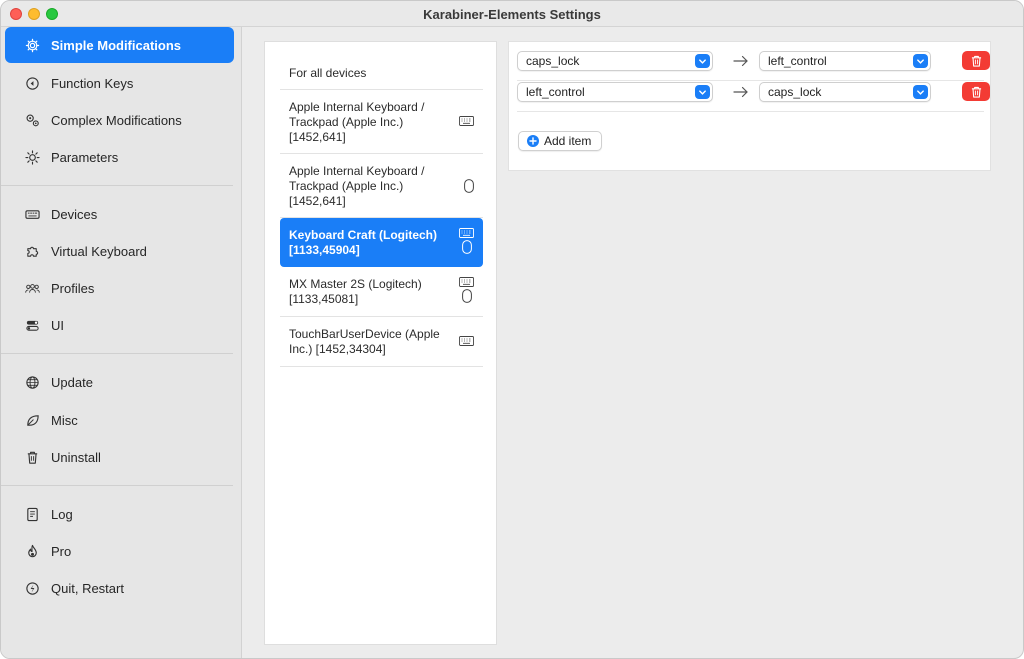 Image resolution: width=1024 pixels, height=659 pixels. I want to click on to-key-value: left_control, so click(797, 61).